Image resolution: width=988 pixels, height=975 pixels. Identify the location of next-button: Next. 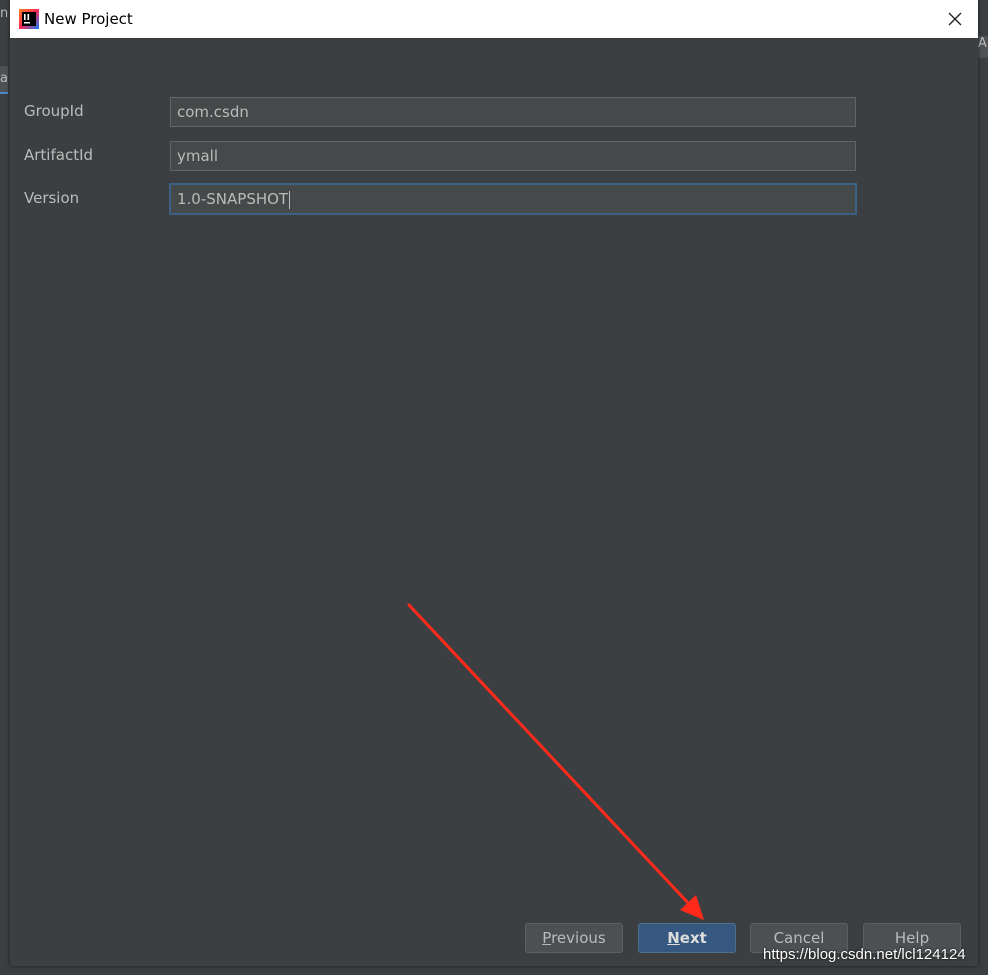
(687, 938).